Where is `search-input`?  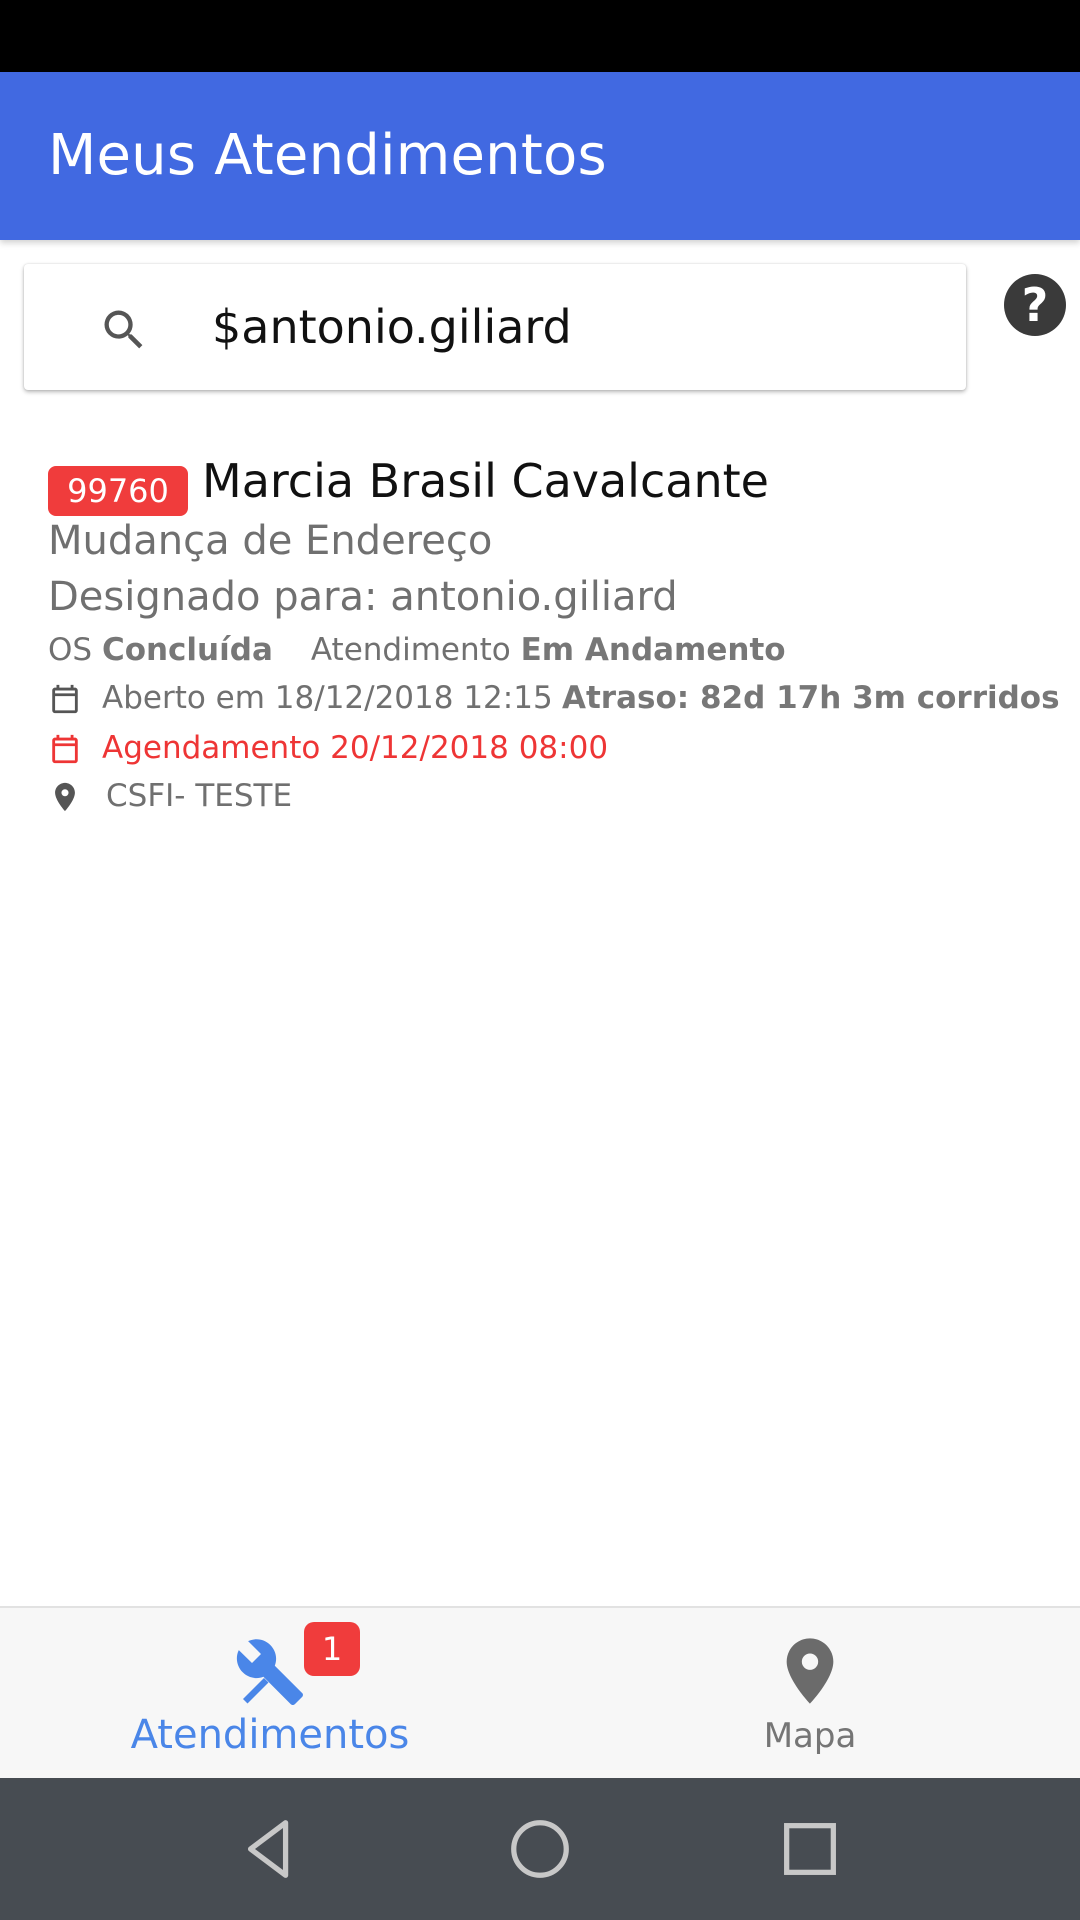 search-input is located at coordinates (562, 327).